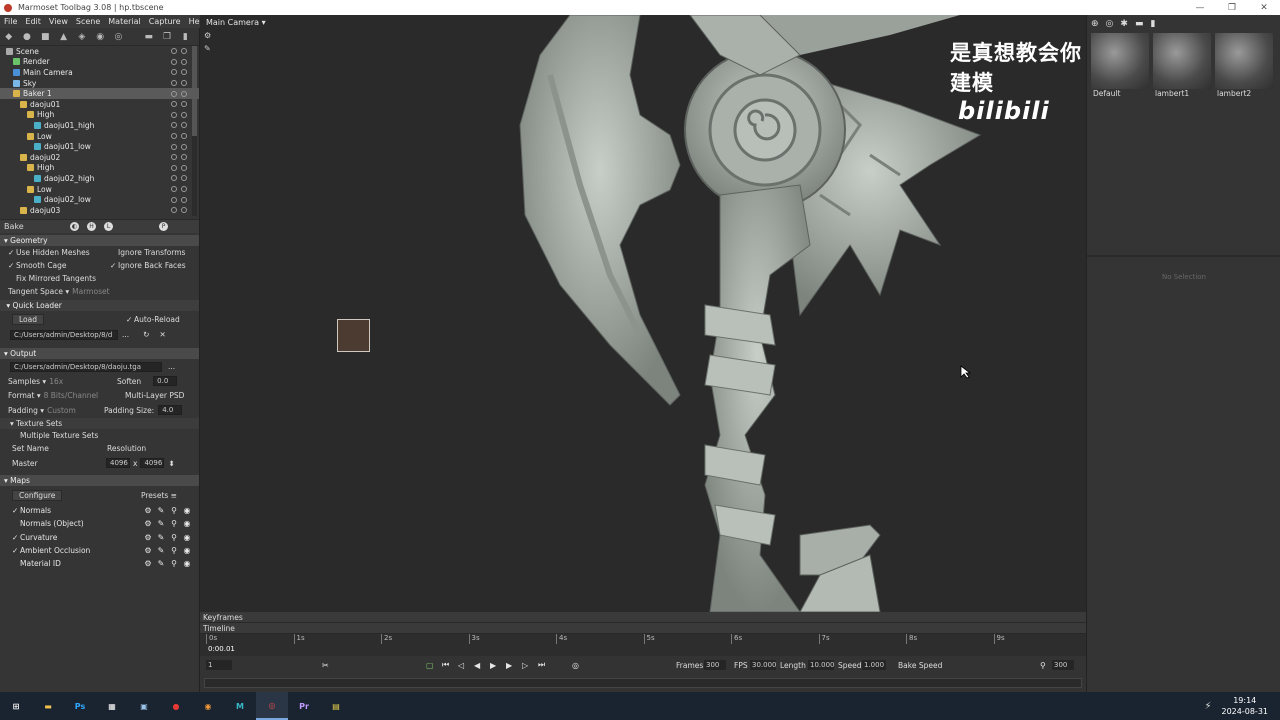 This screenshot has height=720, width=1280. What do you see at coordinates (148, 537) in the screenshot?
I see `gear-icon: ⚙` at bounding box center [148, 537].